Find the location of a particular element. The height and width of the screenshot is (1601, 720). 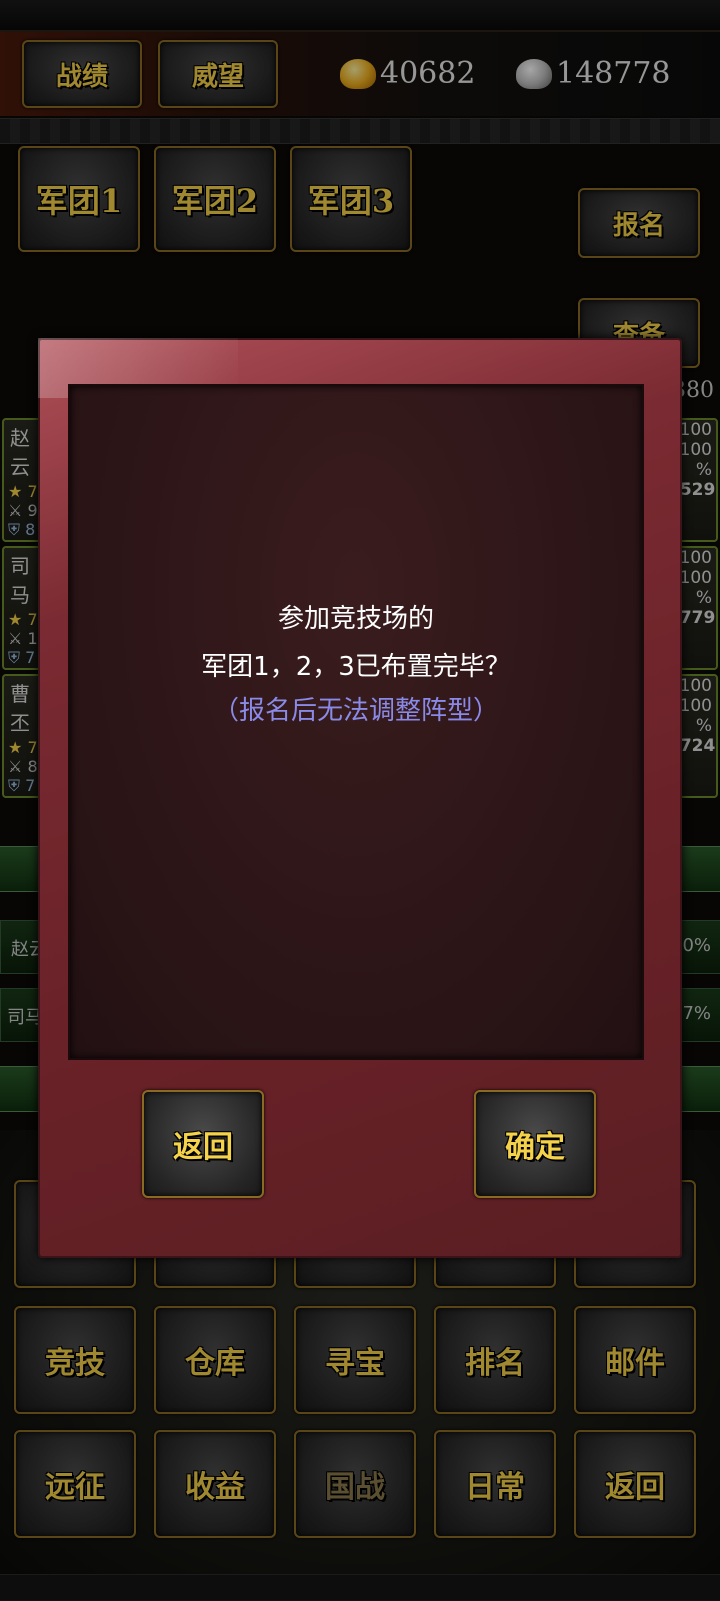

dialog-line-2: 军团1，2，3已布置完毕？ is located at coordinates (356, 667).